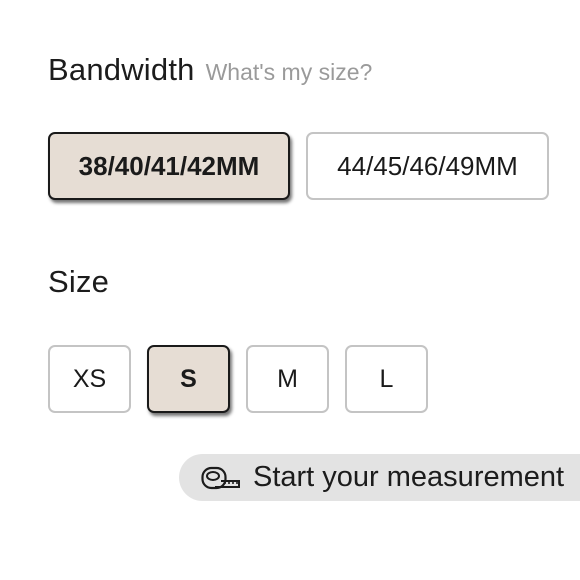 The height and width of the screenshot is (580, 580). I want to click on size-option-s: S, so click(188, 379).